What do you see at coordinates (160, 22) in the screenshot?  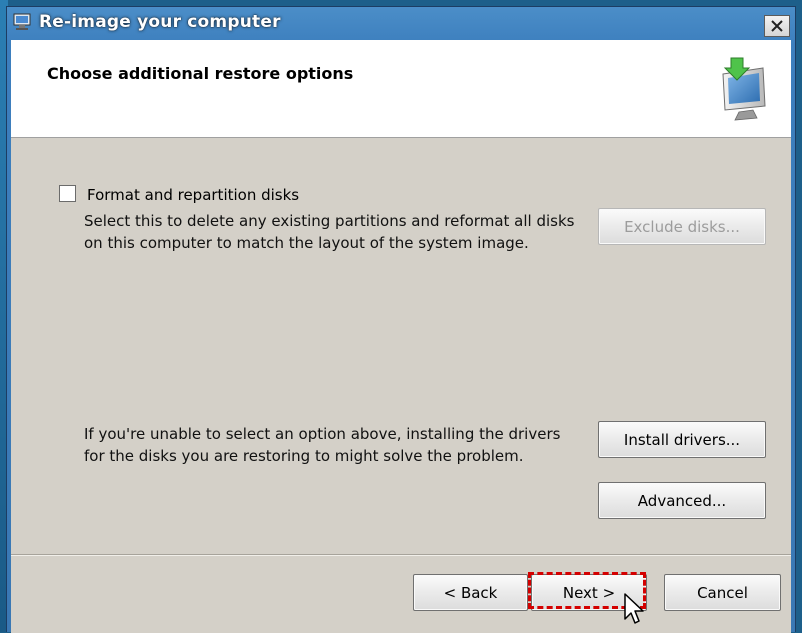 I see `window-title: Re-image your computer` at bounding box center [160, 22].